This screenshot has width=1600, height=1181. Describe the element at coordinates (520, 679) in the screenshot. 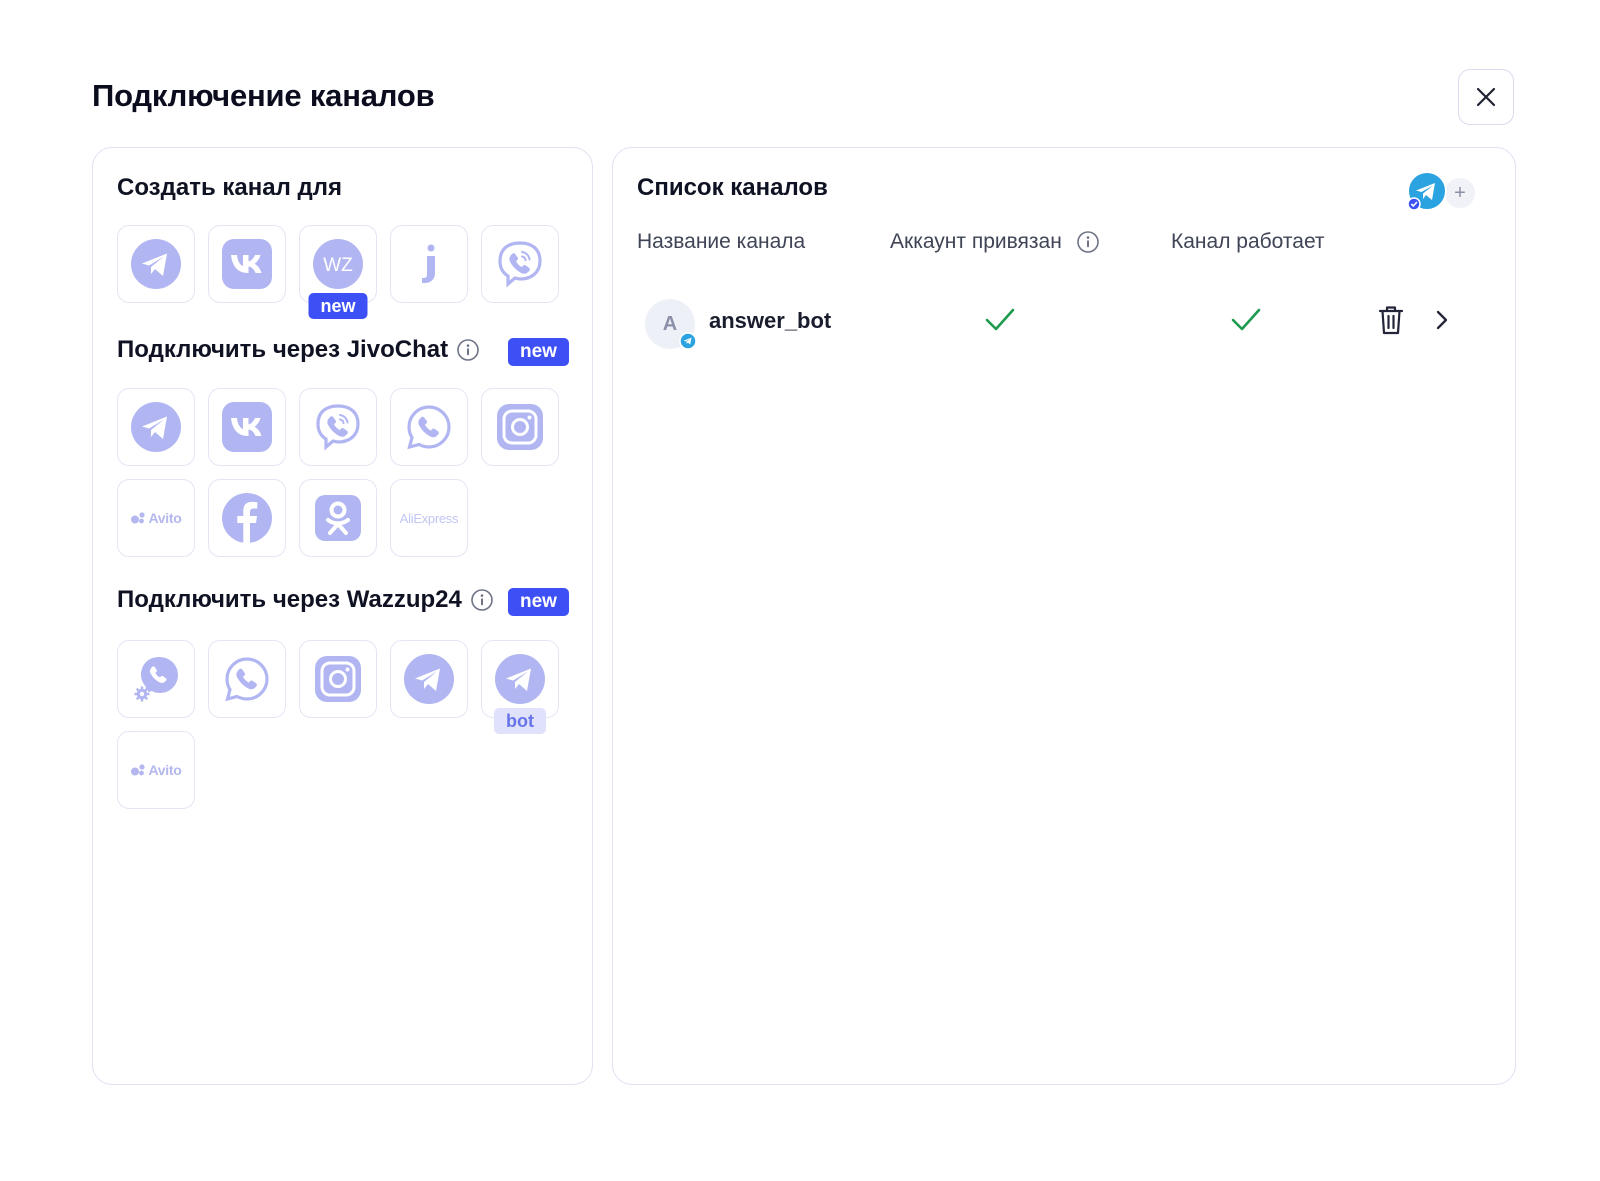

I see `telegram-bot-icon` at that location.